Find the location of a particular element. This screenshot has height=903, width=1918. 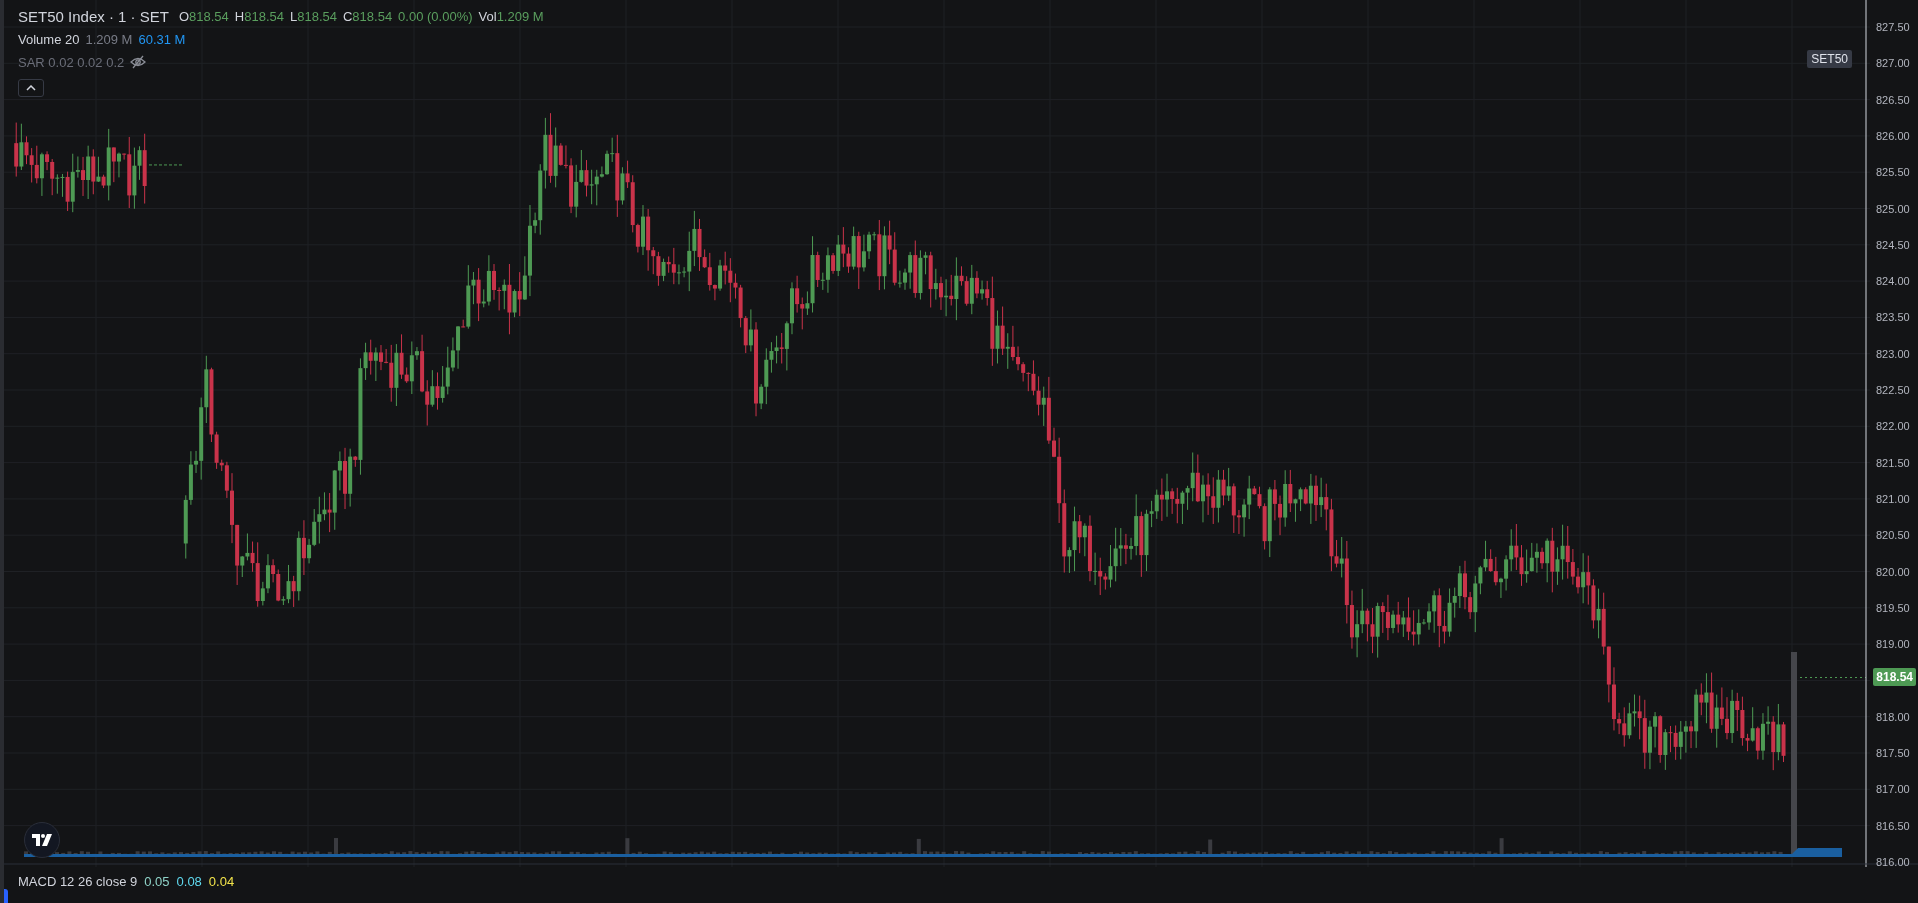

indicator-value: 1.209 M is located at coordinates (109, 39).